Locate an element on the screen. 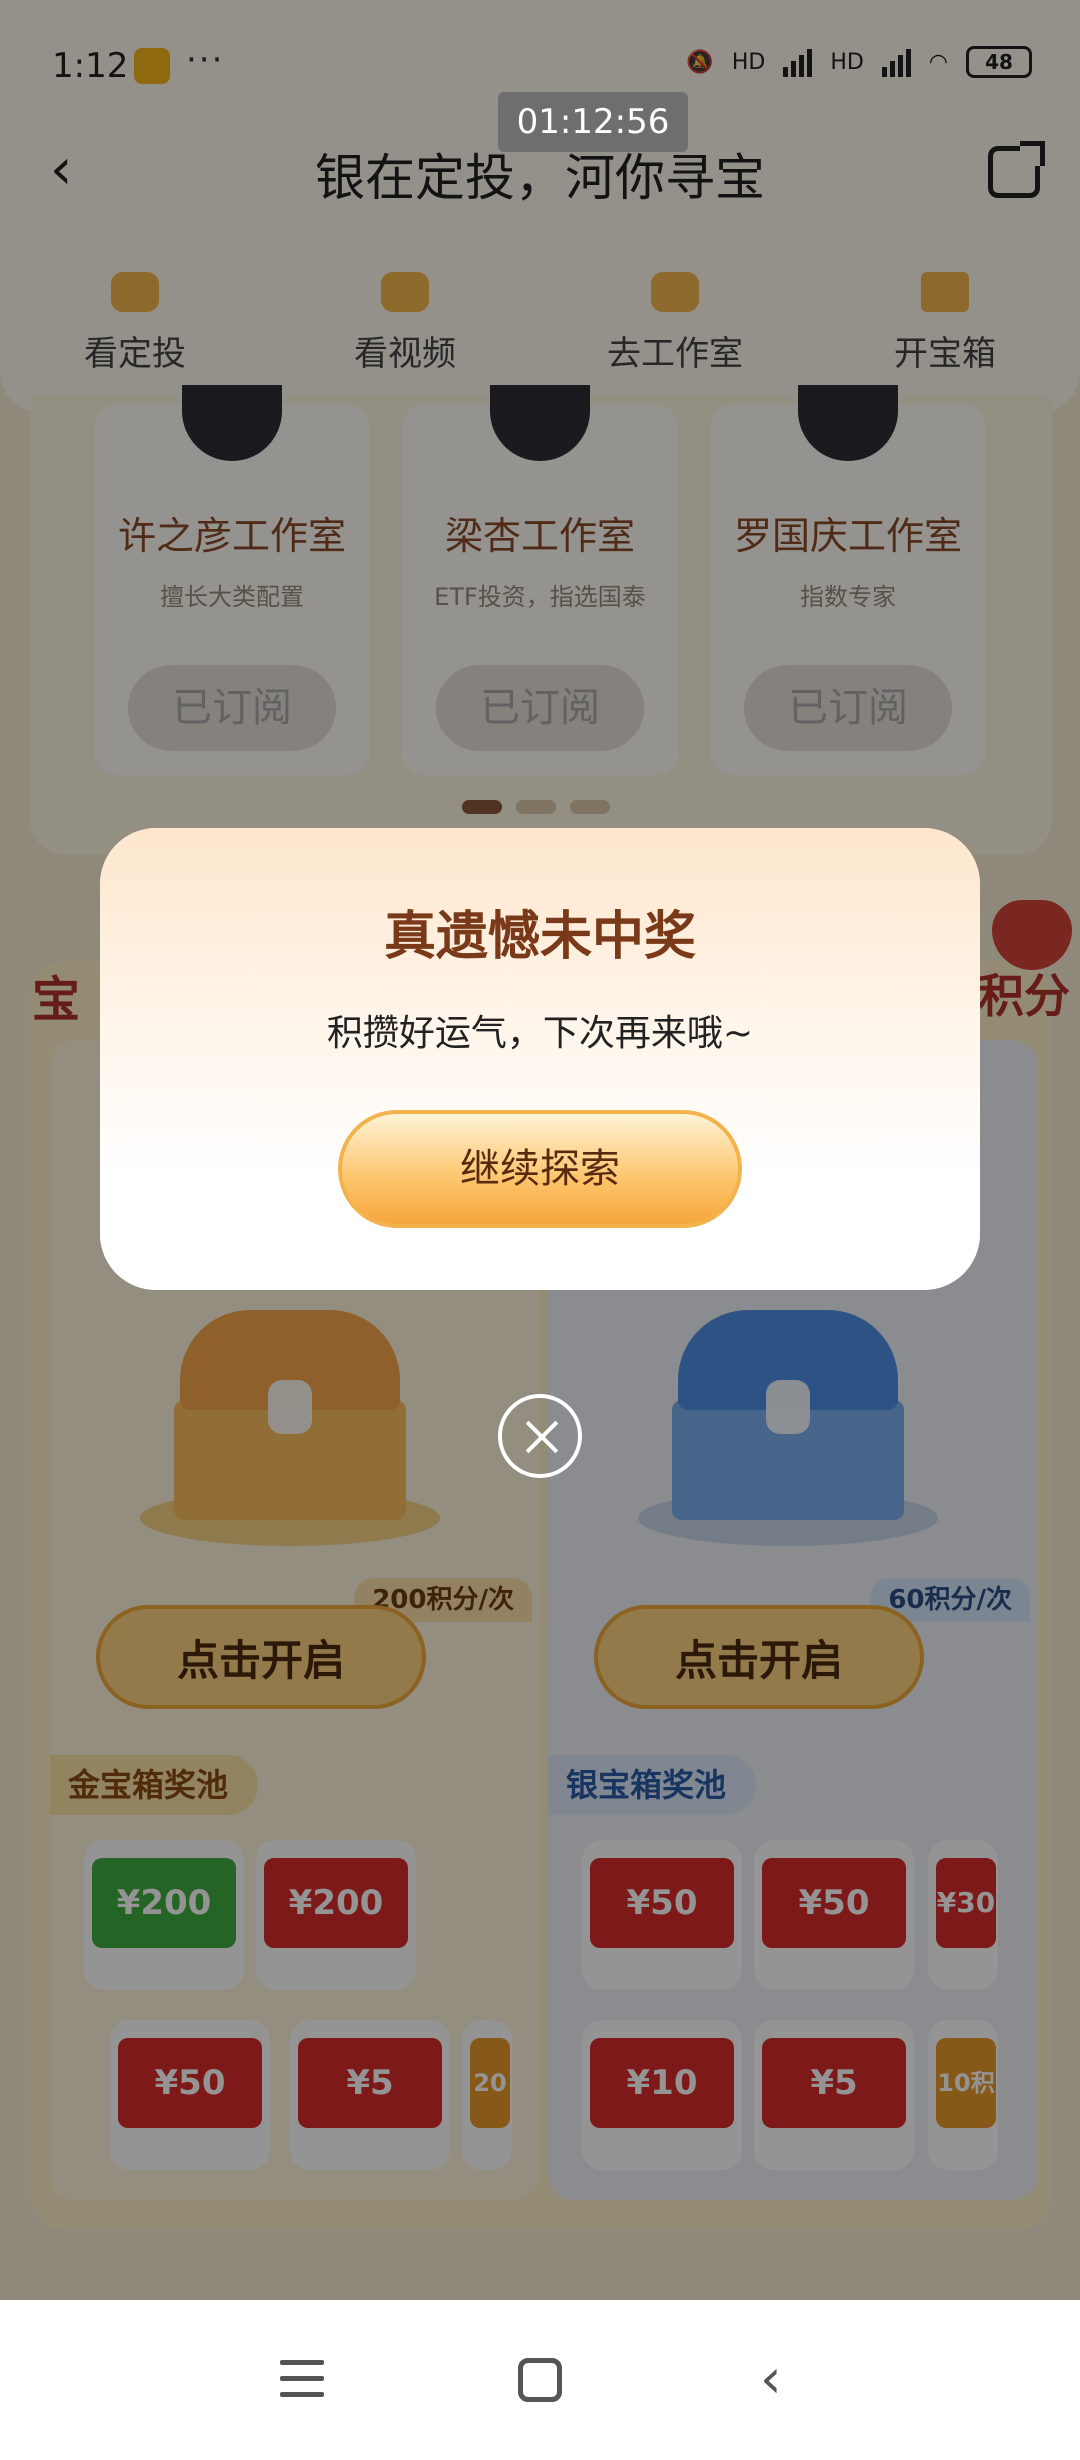  close-icon is located at coordinates (540, 1436).